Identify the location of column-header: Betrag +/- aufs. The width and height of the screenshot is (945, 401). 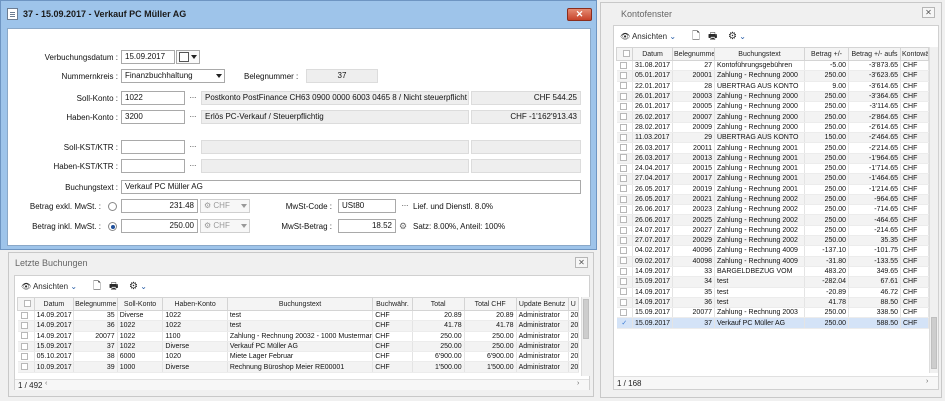
(874, 54).